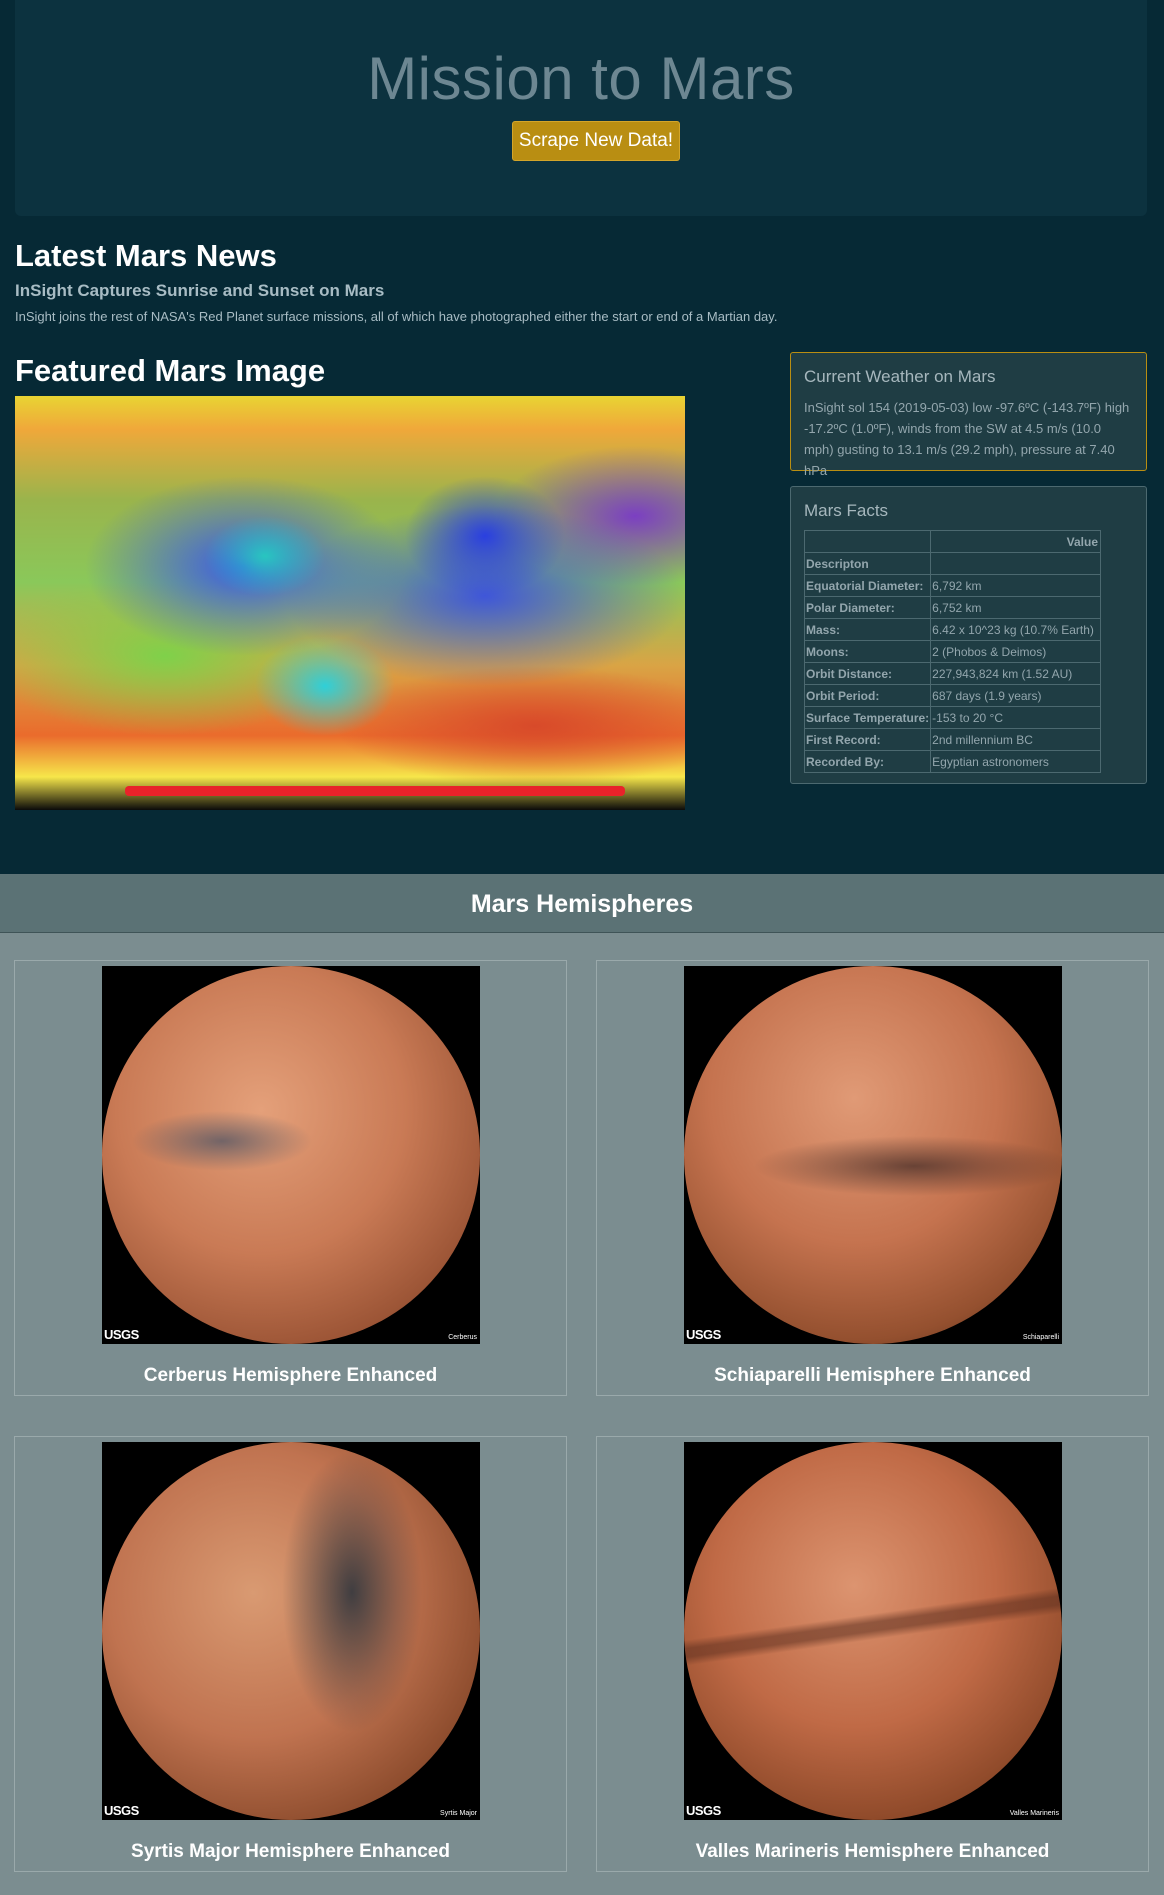  Describe the element at coordinates (290, 1376) in the screenshot. I see `hemisphere-title: Cerberus Hemisphere Enhanced` at that location.